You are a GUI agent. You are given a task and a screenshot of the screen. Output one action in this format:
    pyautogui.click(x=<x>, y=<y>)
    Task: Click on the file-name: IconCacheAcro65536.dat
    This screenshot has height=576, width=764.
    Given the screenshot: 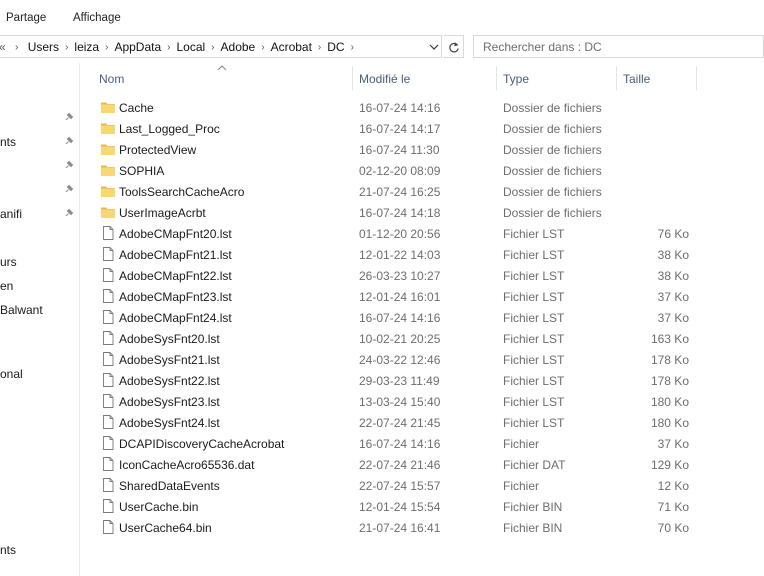 What is the action you would take?
    pyautogui.click(x=187, y=465)
    